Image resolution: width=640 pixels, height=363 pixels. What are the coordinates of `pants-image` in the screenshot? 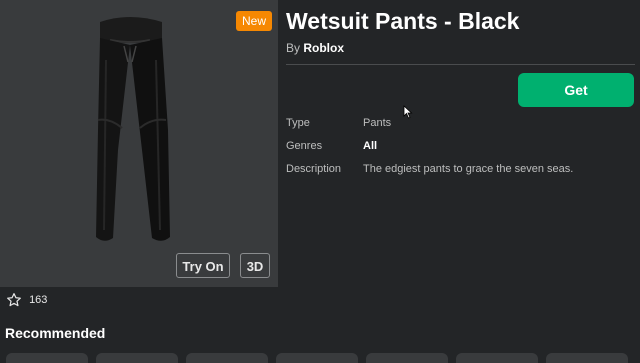 It's located at (133, 129).